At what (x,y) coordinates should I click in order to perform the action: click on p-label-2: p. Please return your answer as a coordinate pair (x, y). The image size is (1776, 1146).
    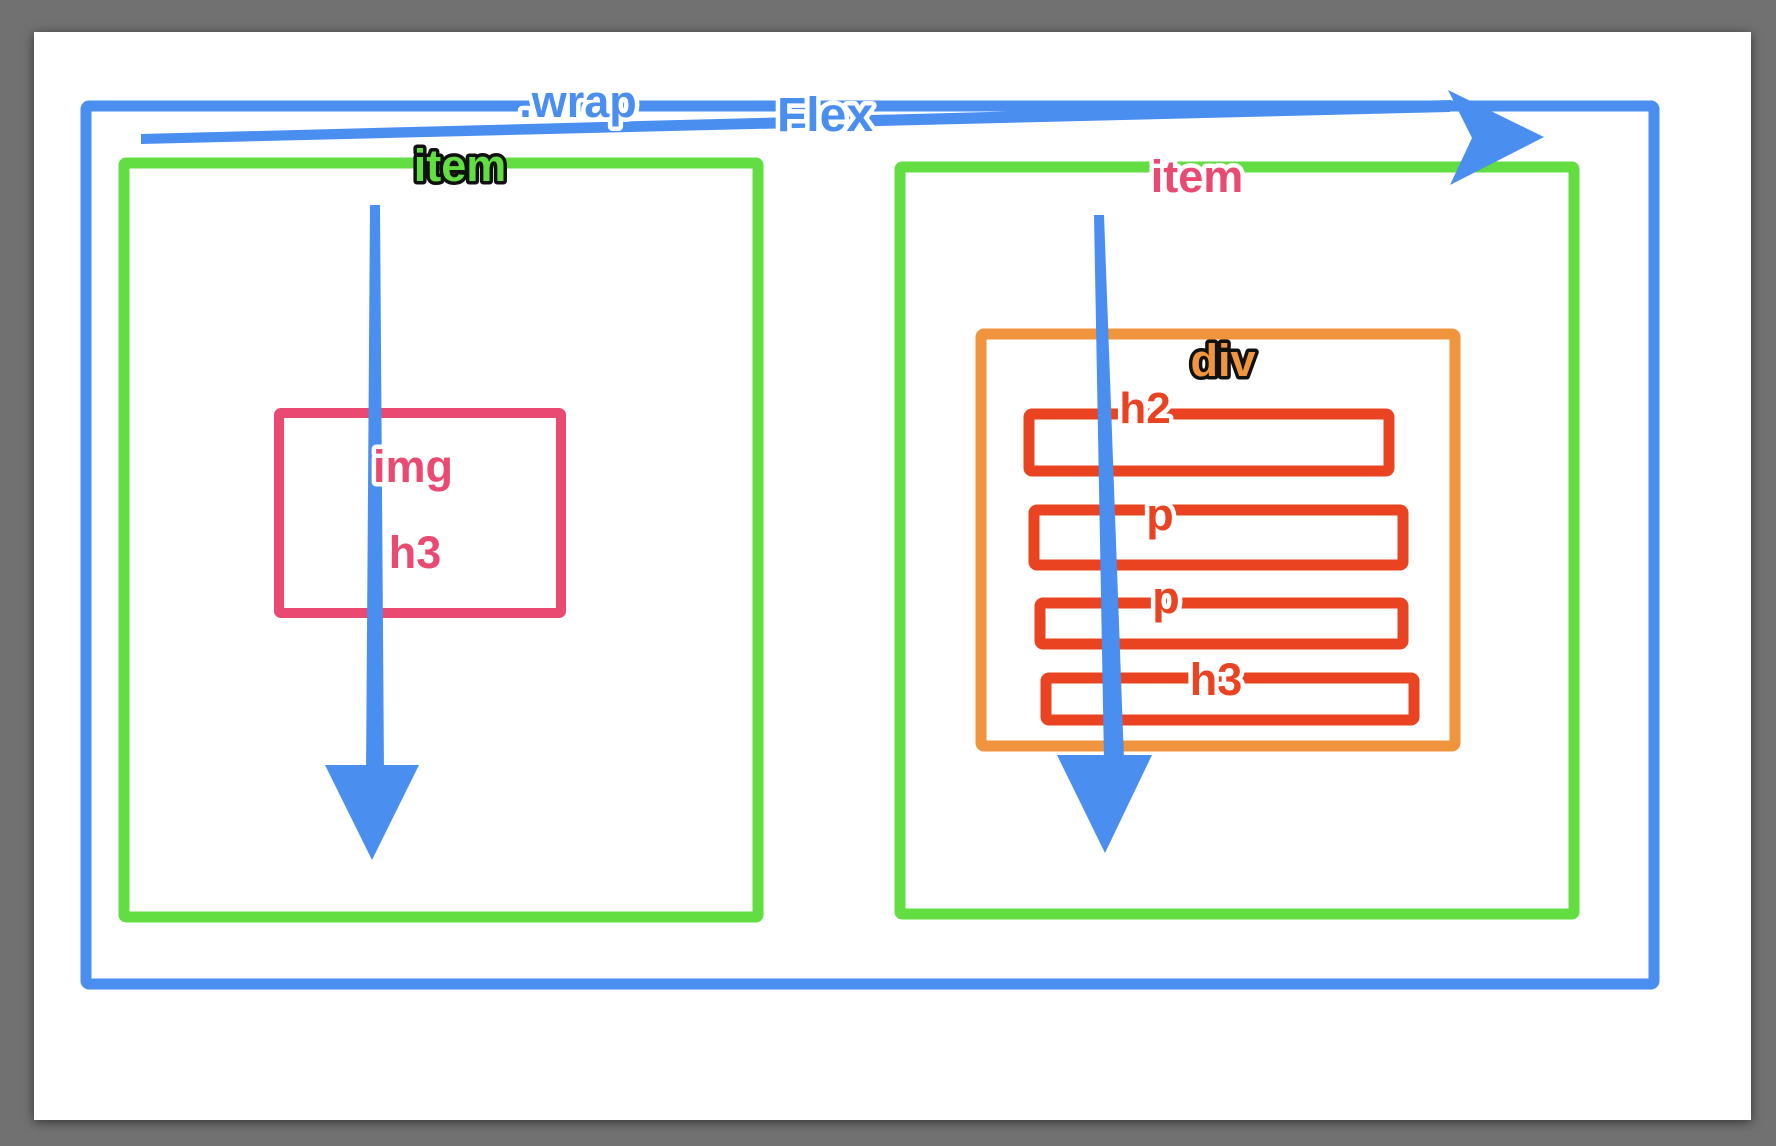
    Looking at the image, I should click on (1166, 597).